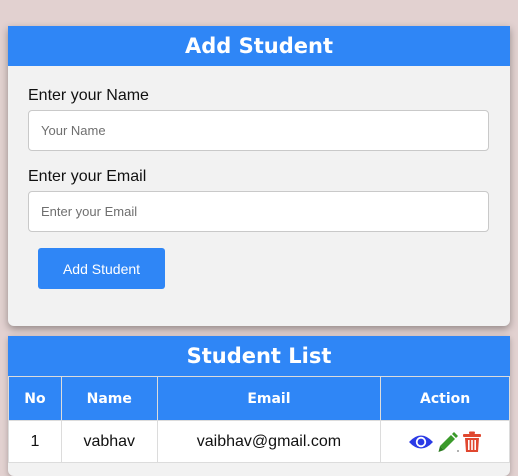  I want to click on add-student-button: Add Student, so click(101, 268).